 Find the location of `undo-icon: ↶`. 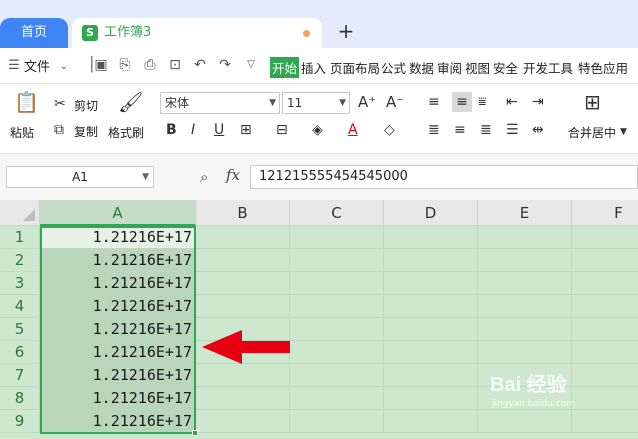

undo-icon: ↶ is located at coordinates (200, 65).